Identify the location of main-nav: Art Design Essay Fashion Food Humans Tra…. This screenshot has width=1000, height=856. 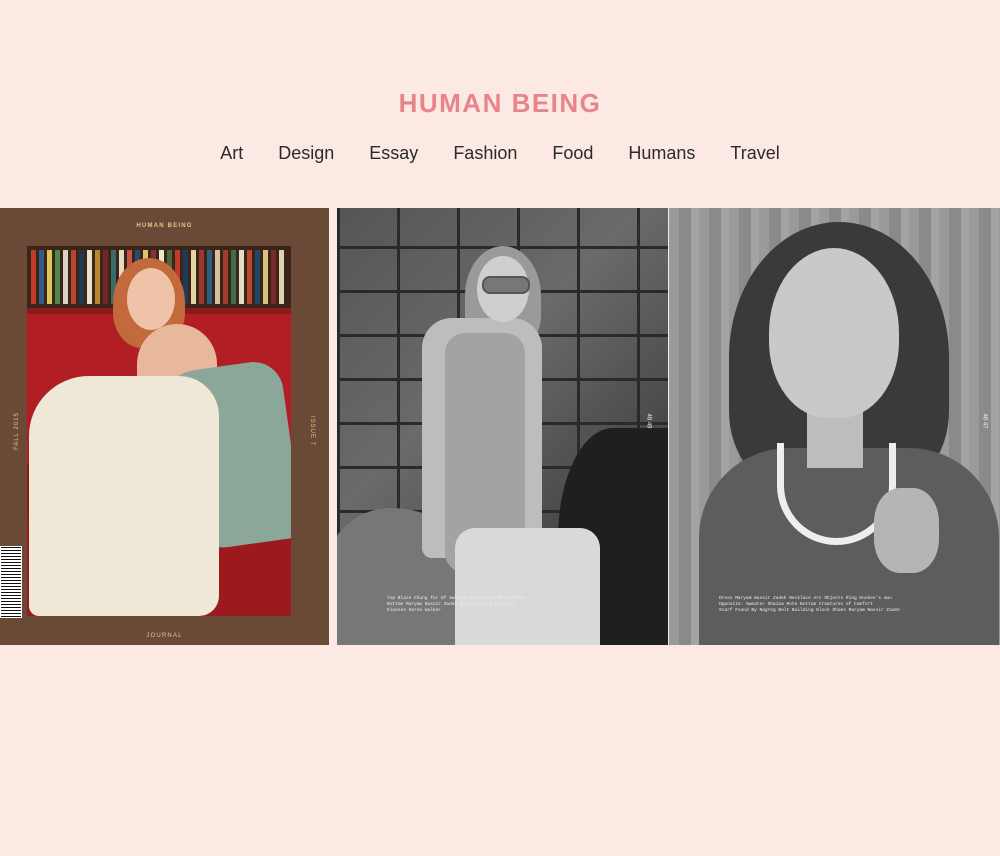
(500, 153).